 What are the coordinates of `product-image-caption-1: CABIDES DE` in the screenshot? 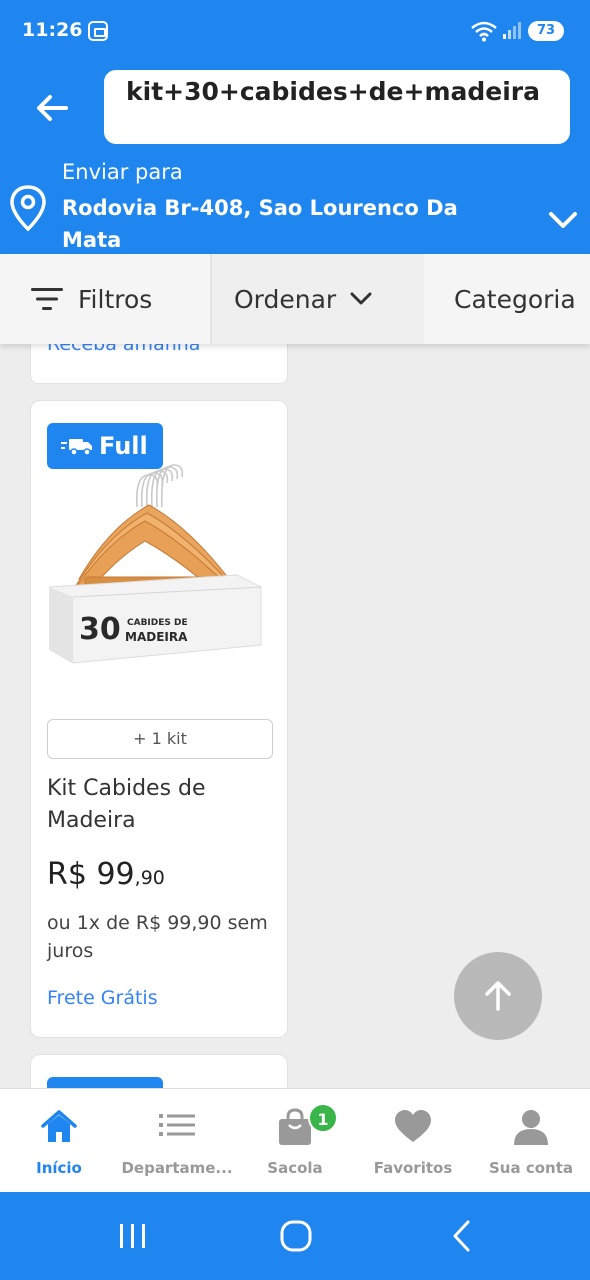 It's located at (157, 623).